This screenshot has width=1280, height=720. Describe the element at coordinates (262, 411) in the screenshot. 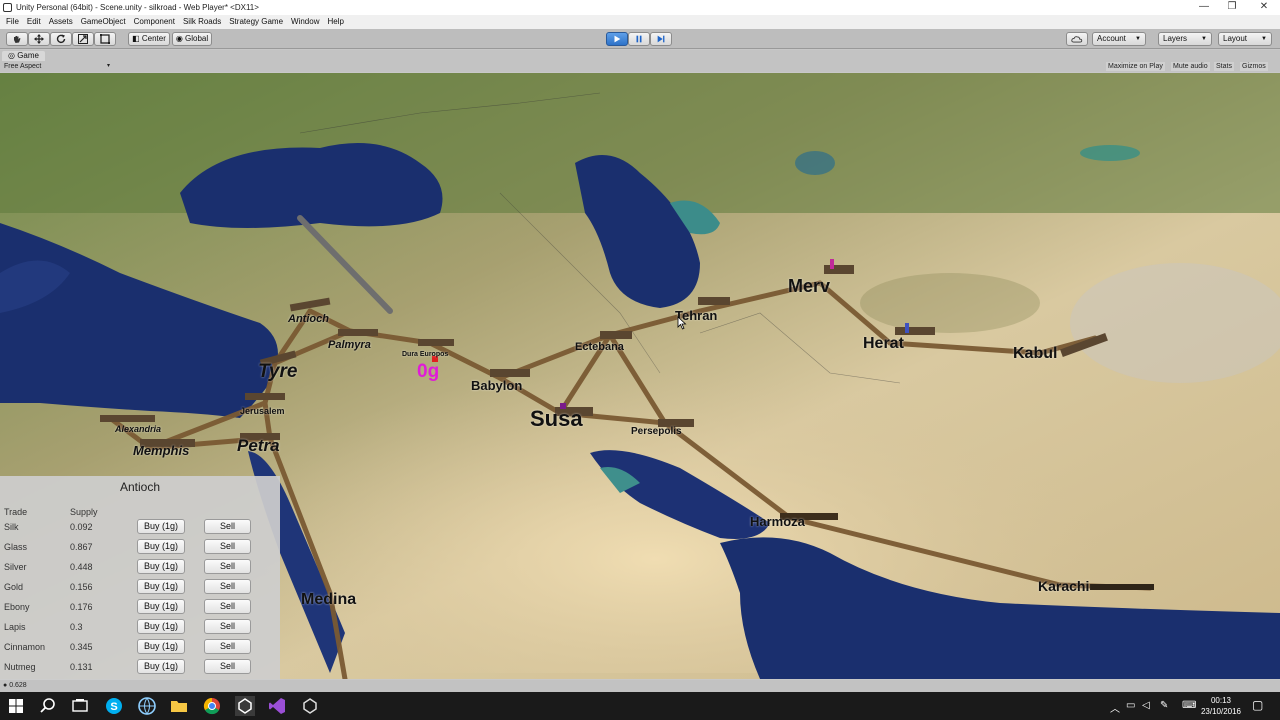

I see `city-label-jerusalem: Jerusalem` at that location.